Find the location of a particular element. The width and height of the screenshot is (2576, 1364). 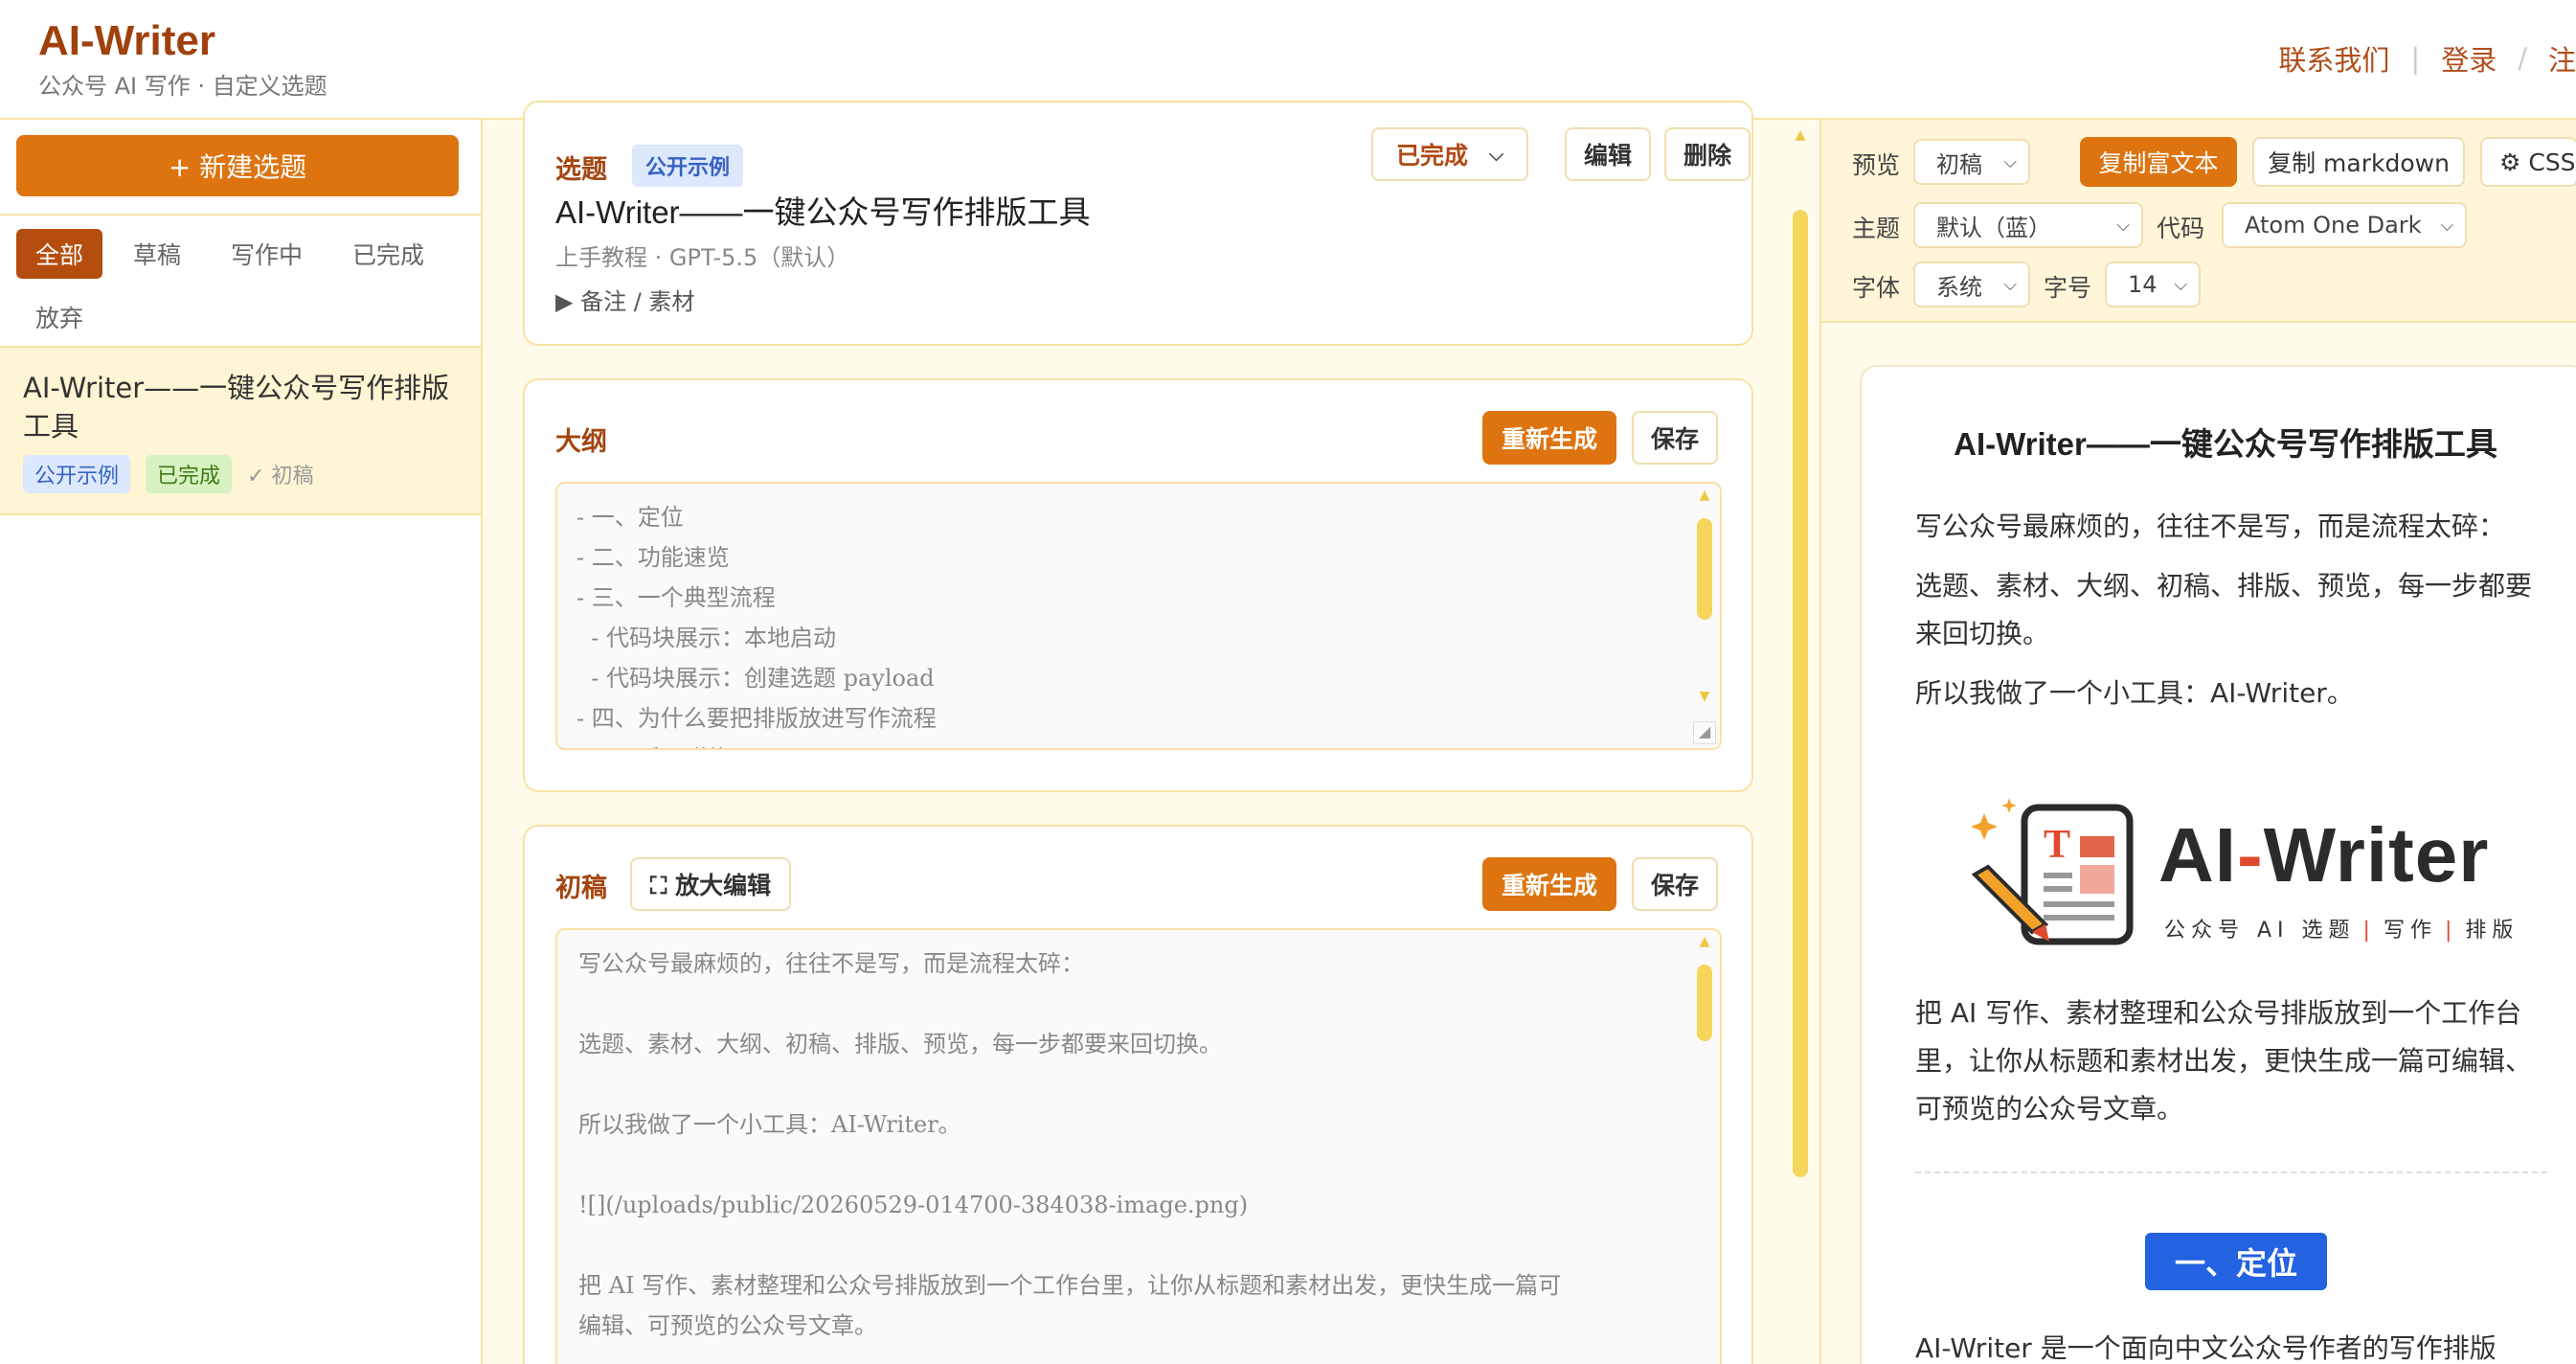

status-badge: 已完成 is located at coordinates (189, 474).